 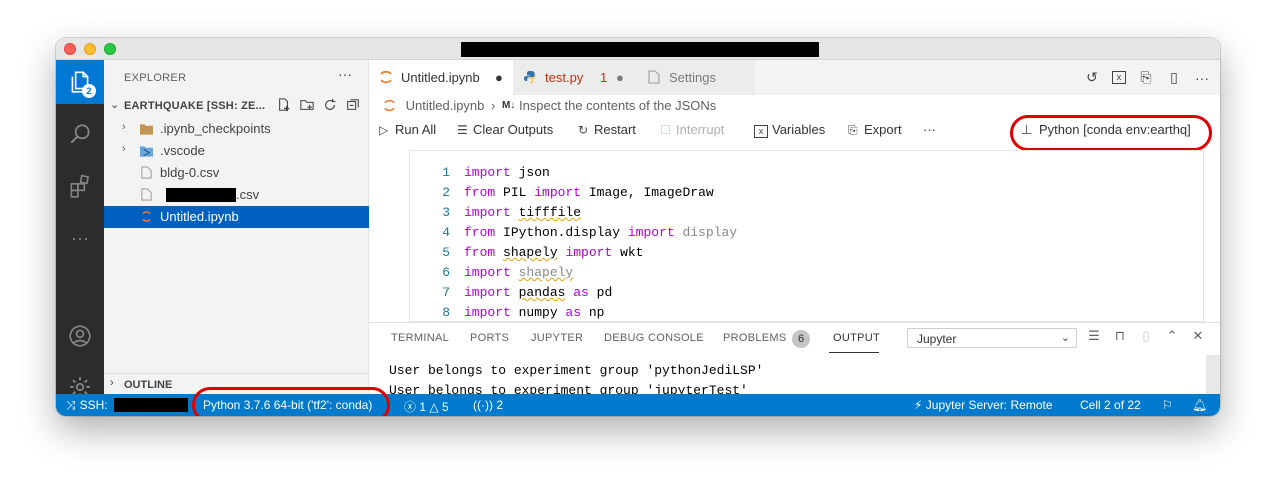 I want to click on accounts-activity-button, so click(x=80, y=336).